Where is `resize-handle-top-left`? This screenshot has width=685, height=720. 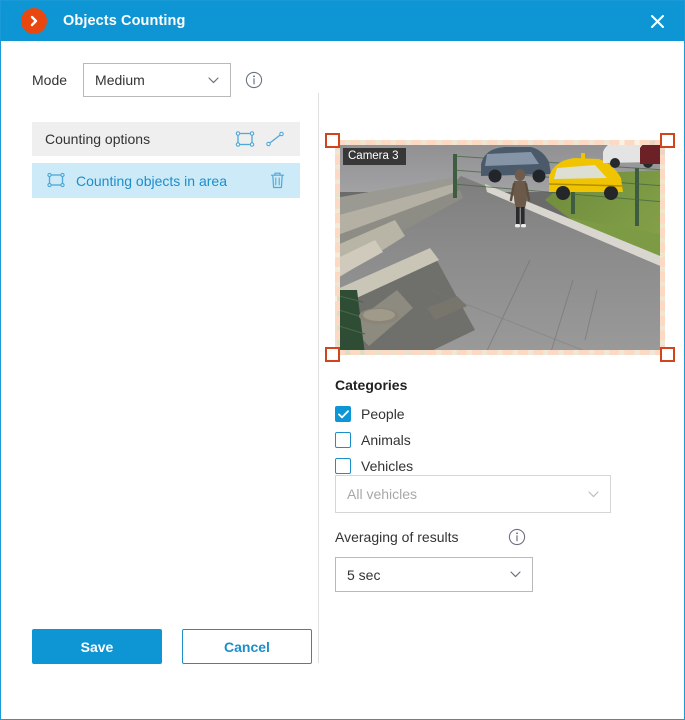
resize-handle-top-left is located at coordinates (332, 140).